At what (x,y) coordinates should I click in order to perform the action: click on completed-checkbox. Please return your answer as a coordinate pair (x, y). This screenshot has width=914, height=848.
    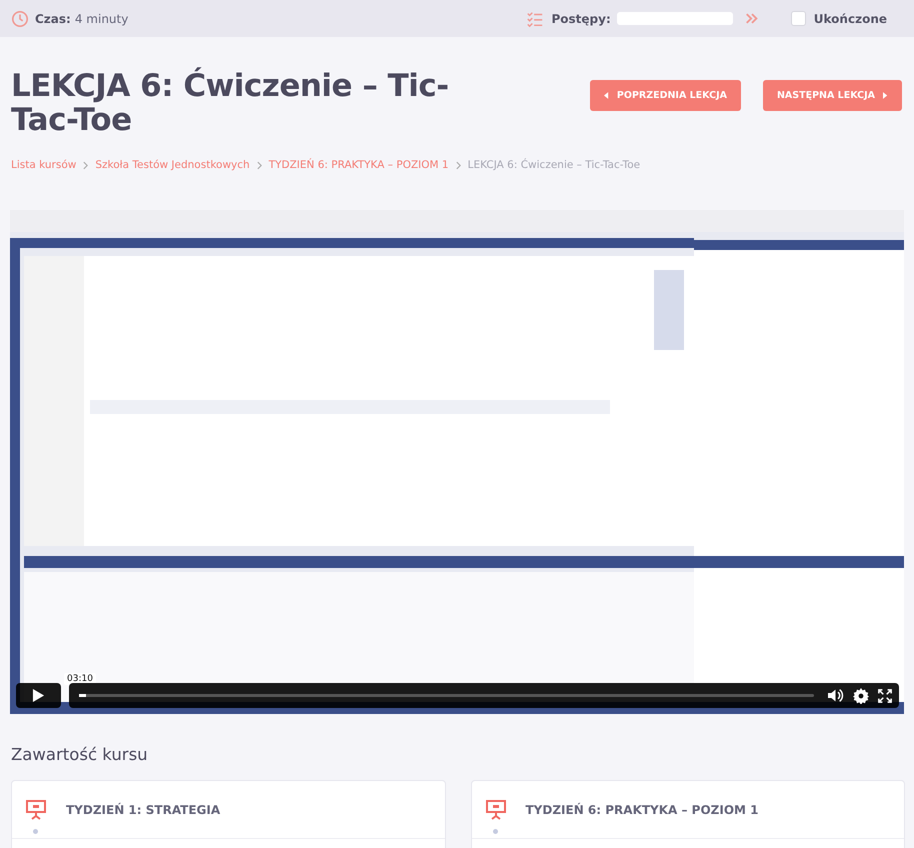
    Looking at the image, I should click on (798, 18).